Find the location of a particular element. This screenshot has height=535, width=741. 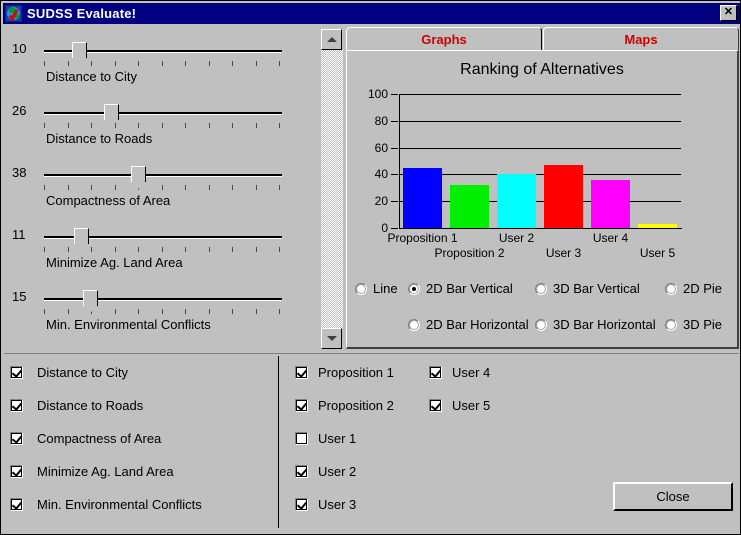

radio-option: 3D Bar Horizontal is located at coordinates (595, 324).